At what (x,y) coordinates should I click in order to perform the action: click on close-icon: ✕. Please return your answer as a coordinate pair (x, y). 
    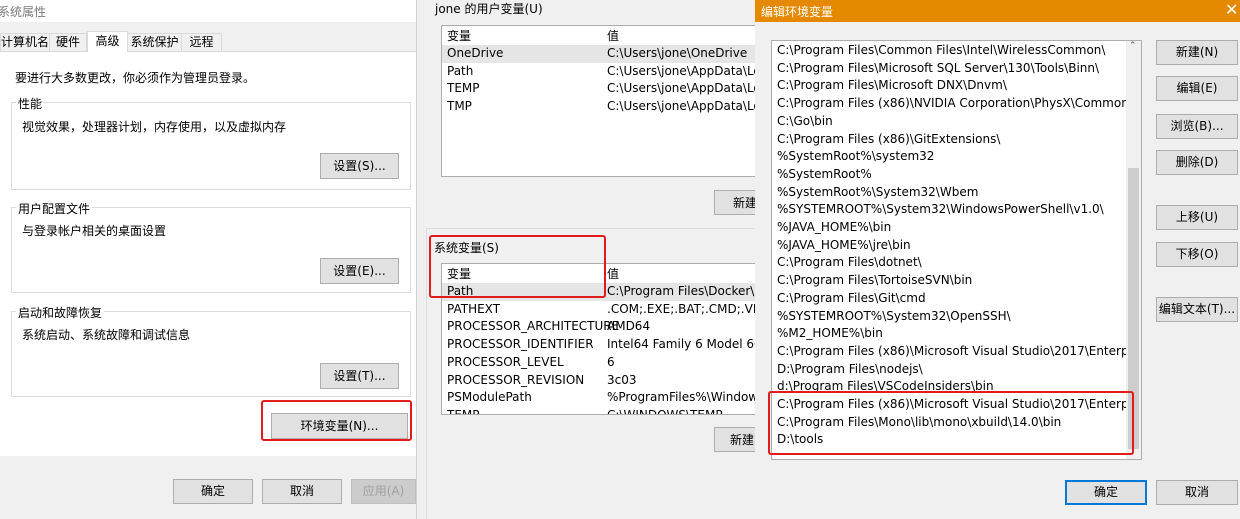
    Looking at the image, I should click on (1231, 10).